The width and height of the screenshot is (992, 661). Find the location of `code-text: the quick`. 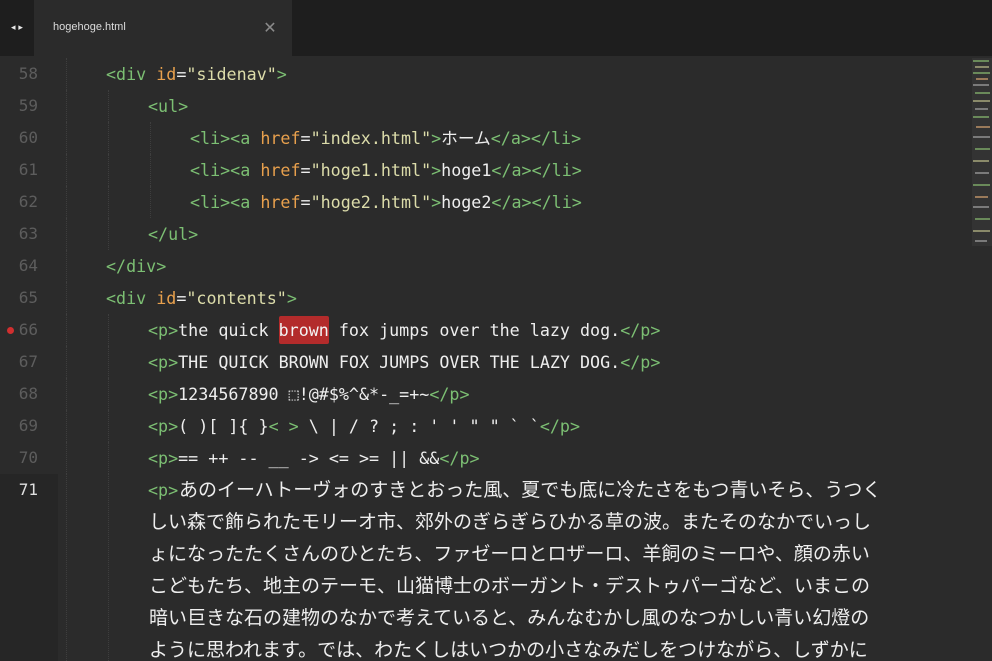

code-text: the quick is located at coordinates (228, 330).